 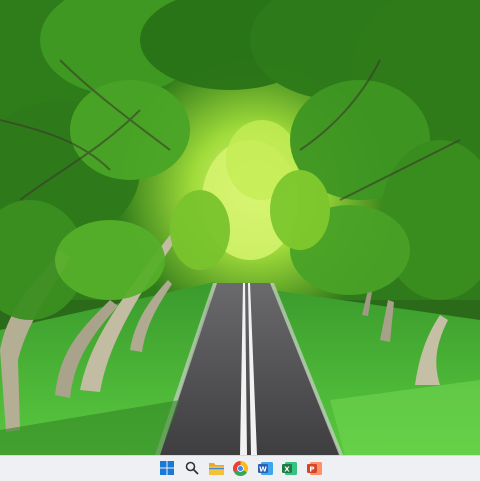 I want to click on file-explorer-icon, so click(x=216, y=468).